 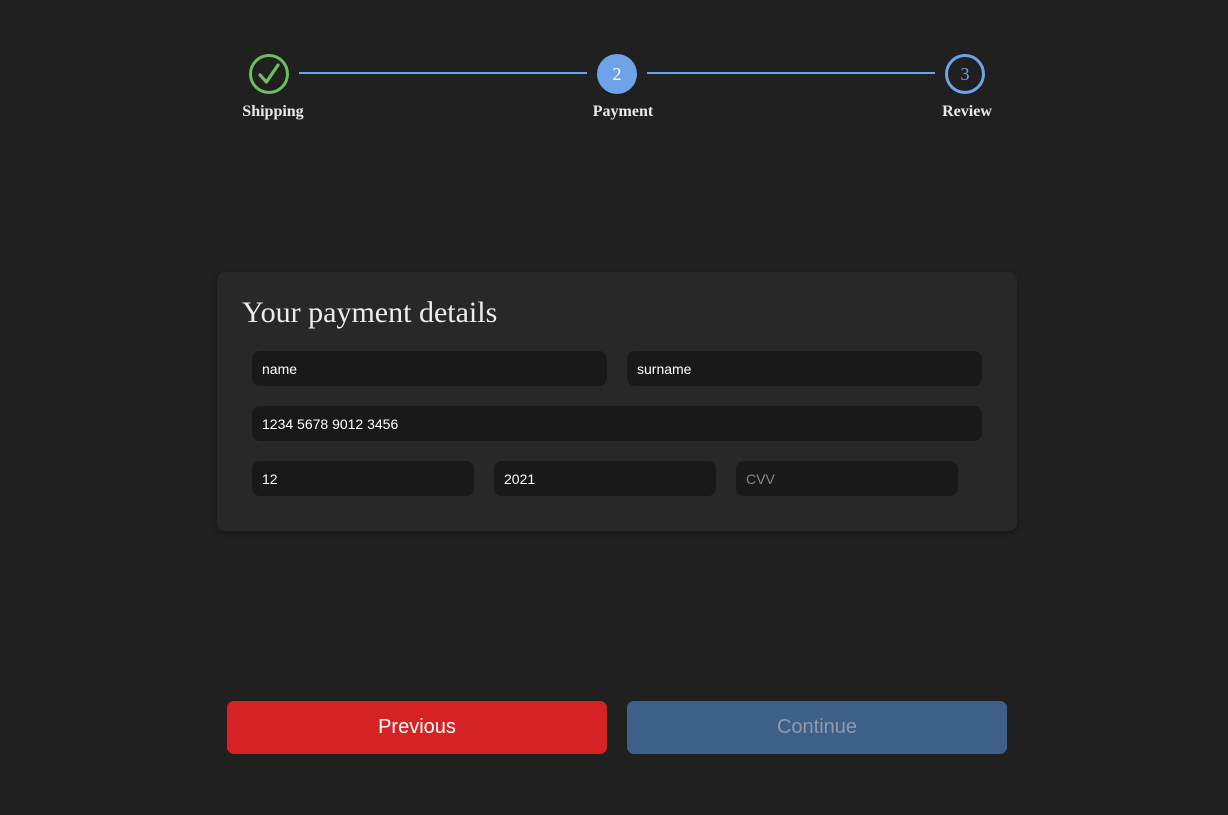 I want to click on step-review-label: Review, so click(x=967, y=111).